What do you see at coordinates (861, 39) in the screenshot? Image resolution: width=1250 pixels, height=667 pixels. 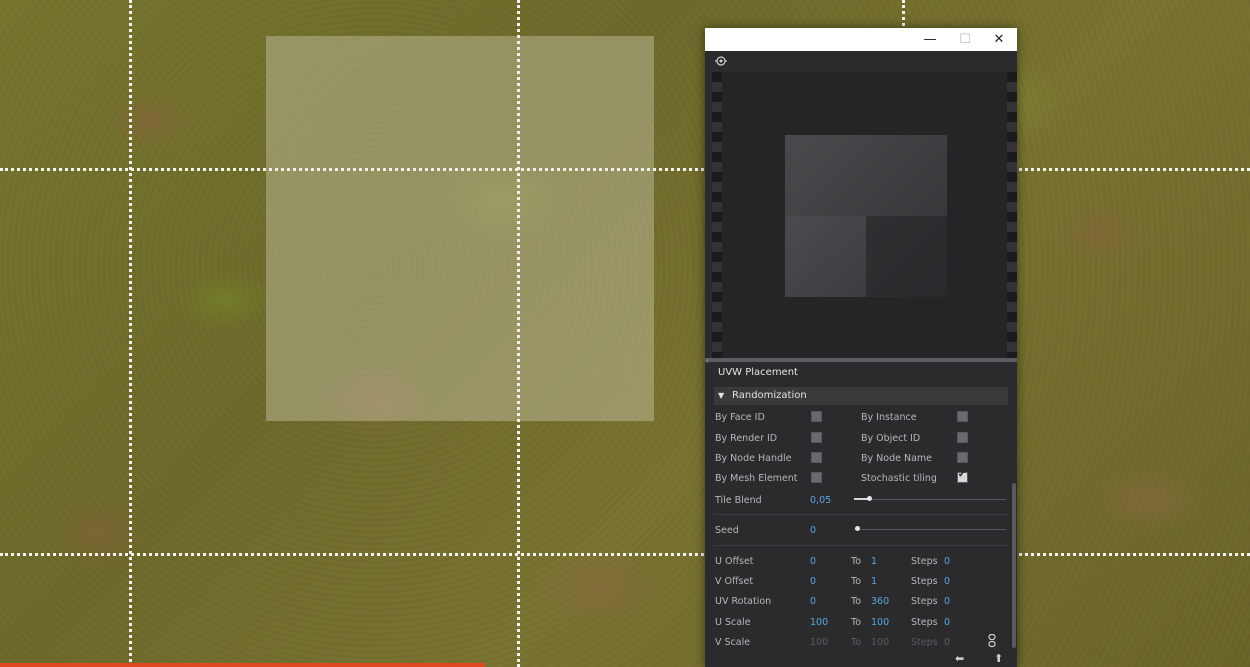 I see `window-titlebar: — ☐ ✕` at bounding box center [861, 39].